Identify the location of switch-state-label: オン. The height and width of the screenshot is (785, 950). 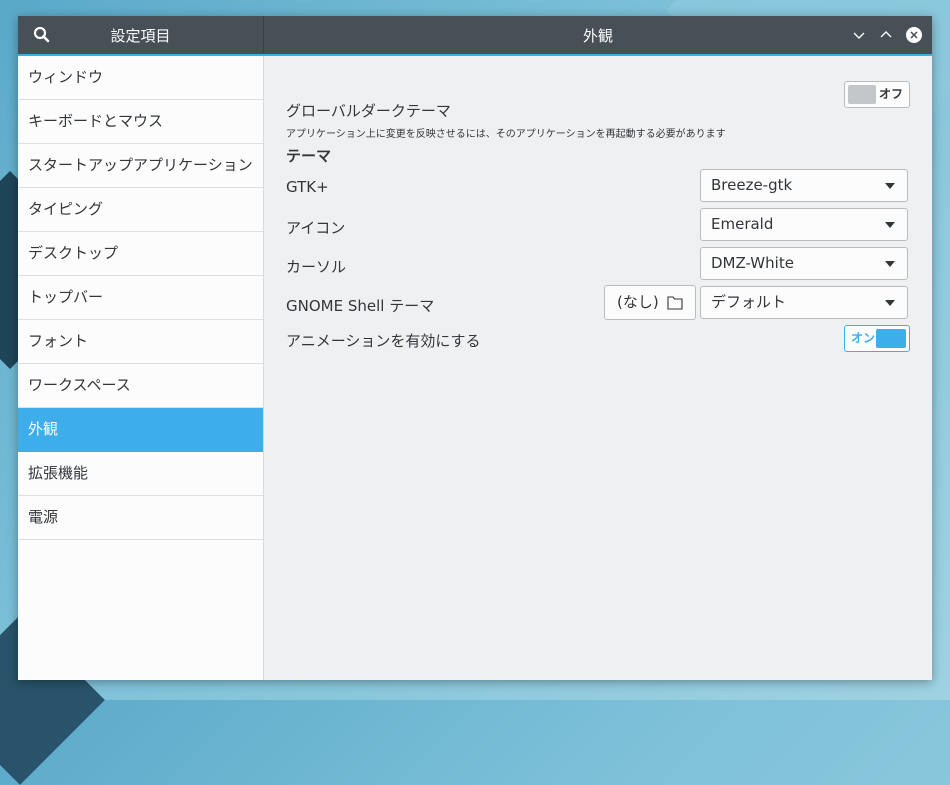
(863, 338).